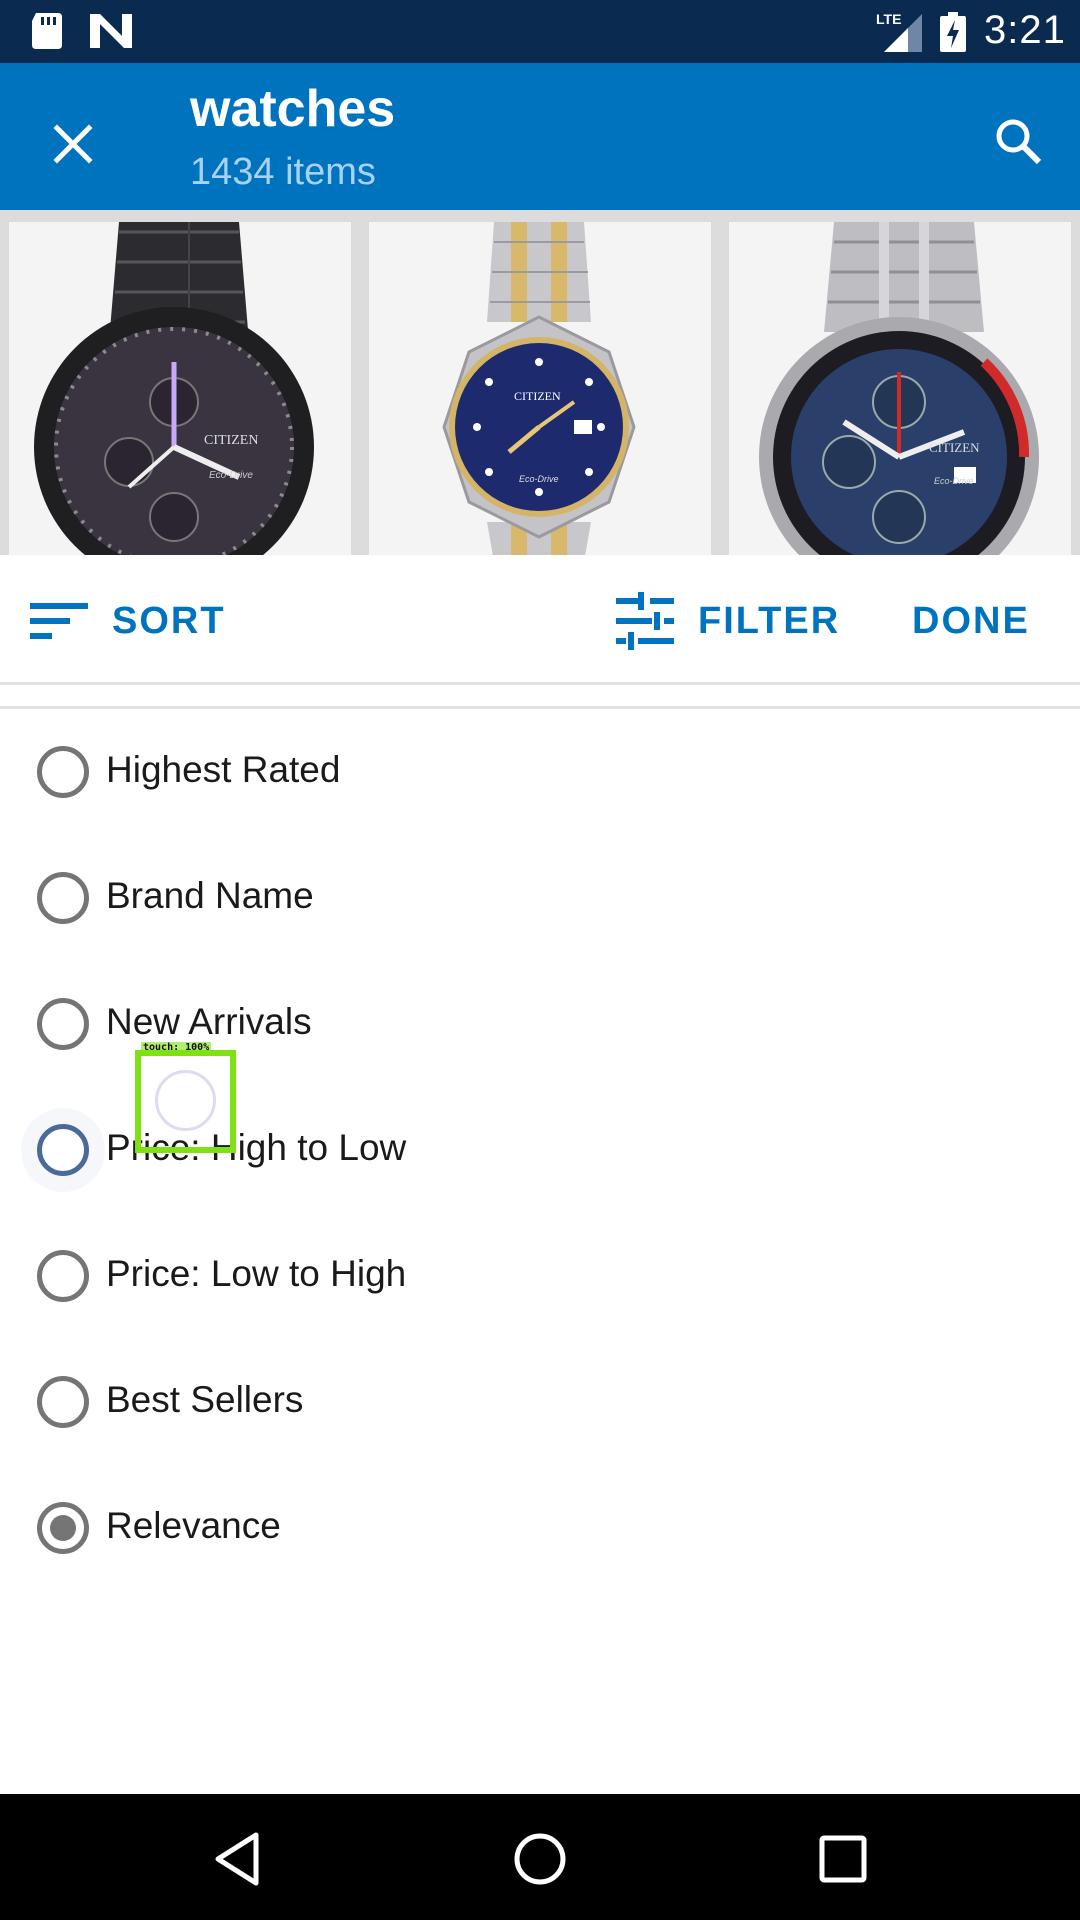 Image resolution: width=1080 pixels, height=1920 pixels. I want to click on back-button, so click(237, 1859).